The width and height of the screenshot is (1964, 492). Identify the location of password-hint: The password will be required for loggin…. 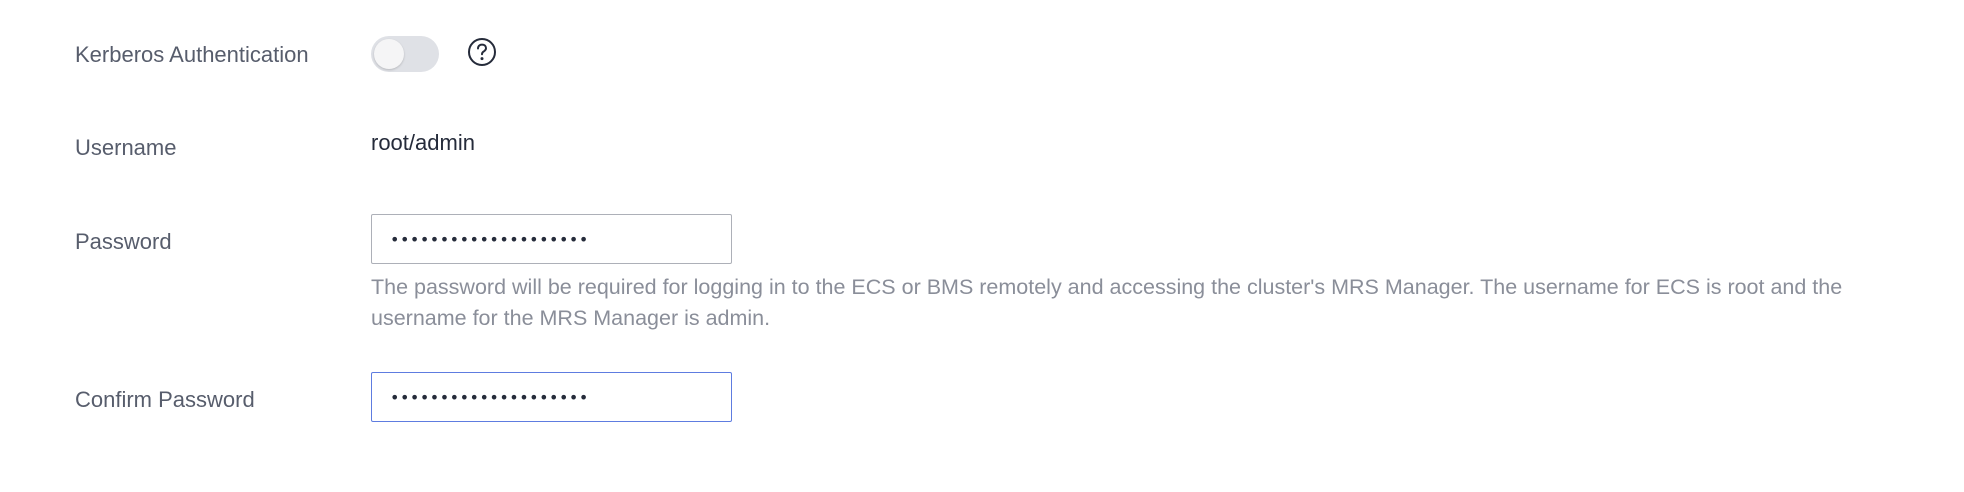
(1107, 302).